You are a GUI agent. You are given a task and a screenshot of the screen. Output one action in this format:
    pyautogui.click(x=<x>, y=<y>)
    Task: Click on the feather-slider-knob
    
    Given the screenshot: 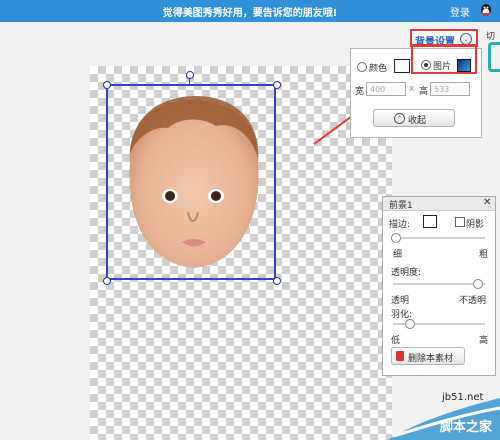 What is the action you would take?
    pyautogui.click(x=410, y=324)
    